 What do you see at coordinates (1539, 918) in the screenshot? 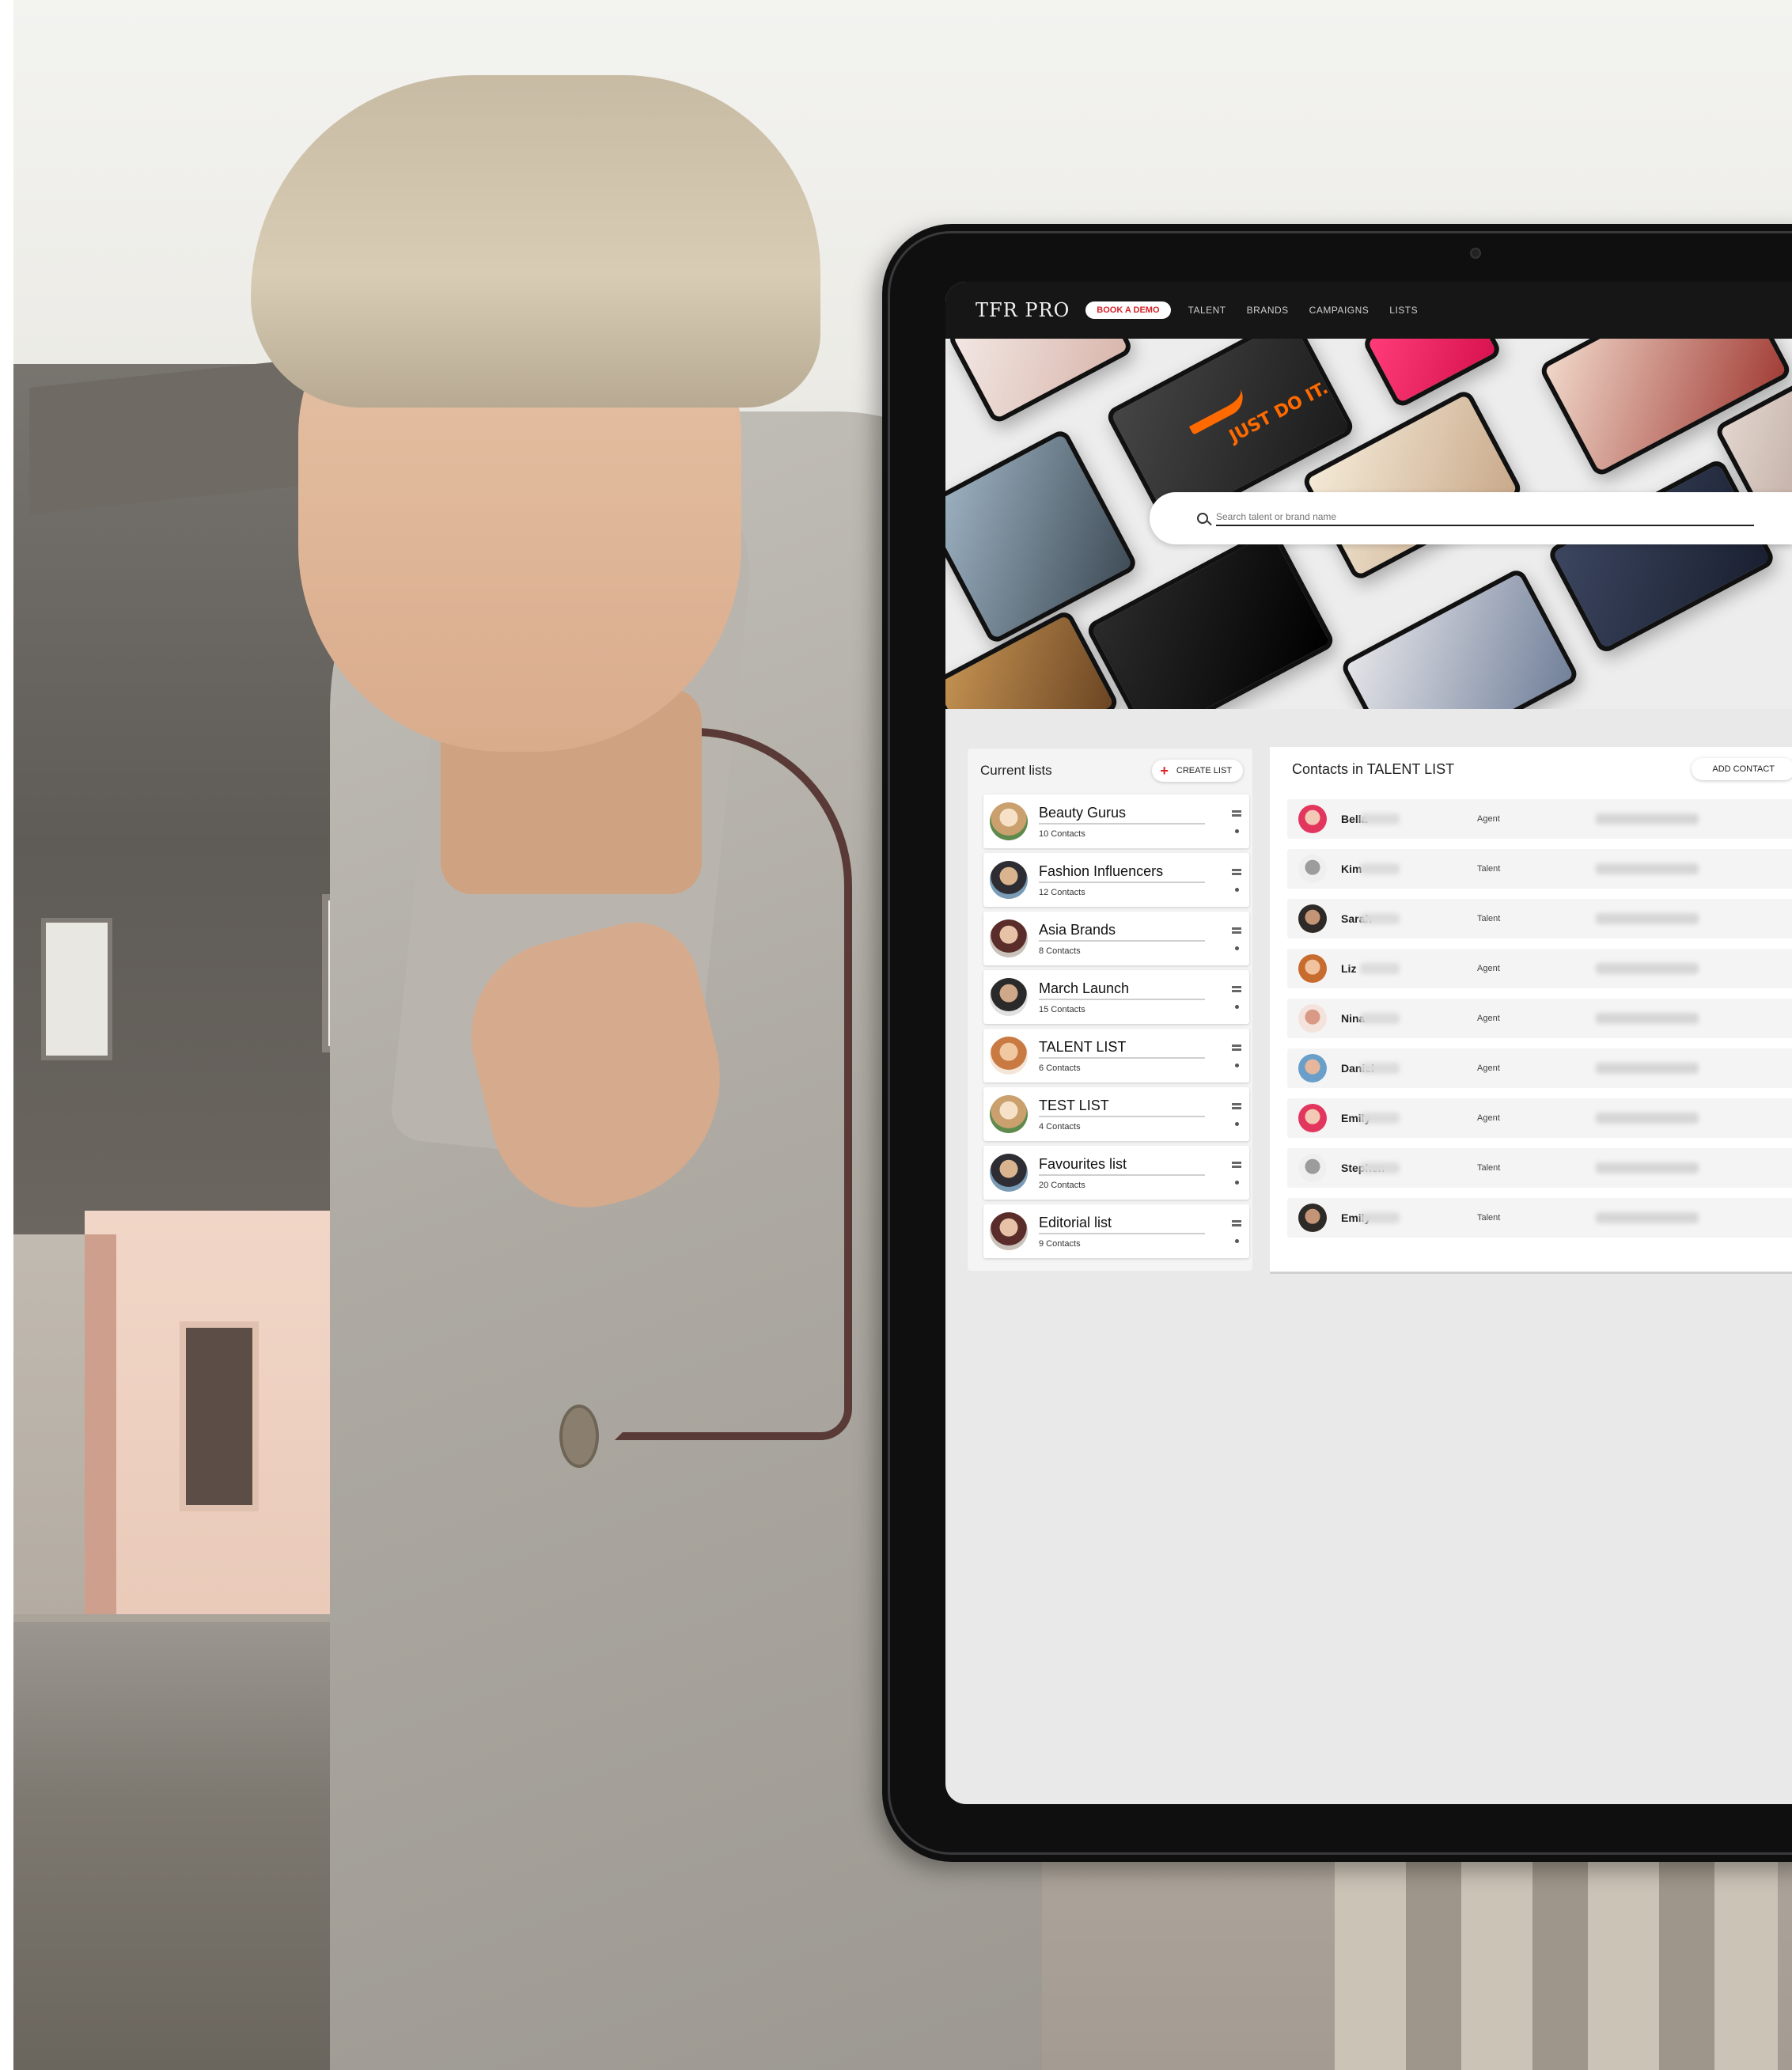
I see `table-row: Sarah Talent` at bounding box center [1539, 918].